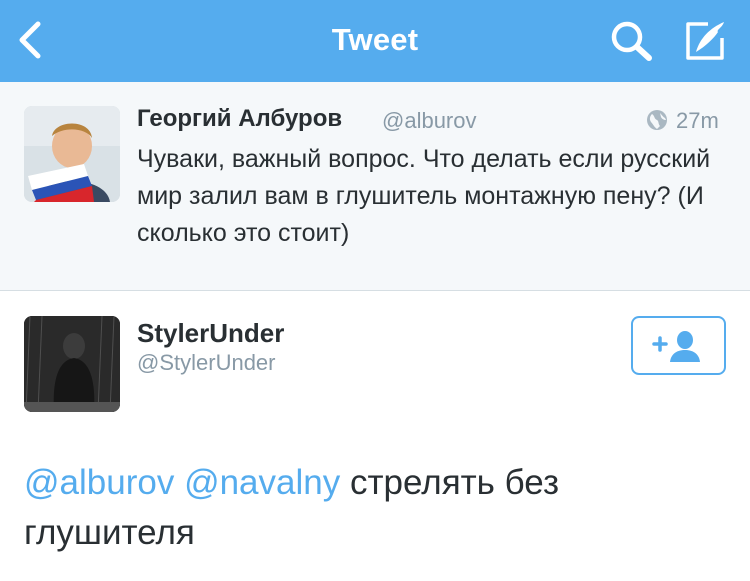 The height and width of the screenshot is (581, 750). What do you see at coordinates (99, 482) in the screenshot?
I see `mention-link: @alburov` at bounding box center [99, 482].